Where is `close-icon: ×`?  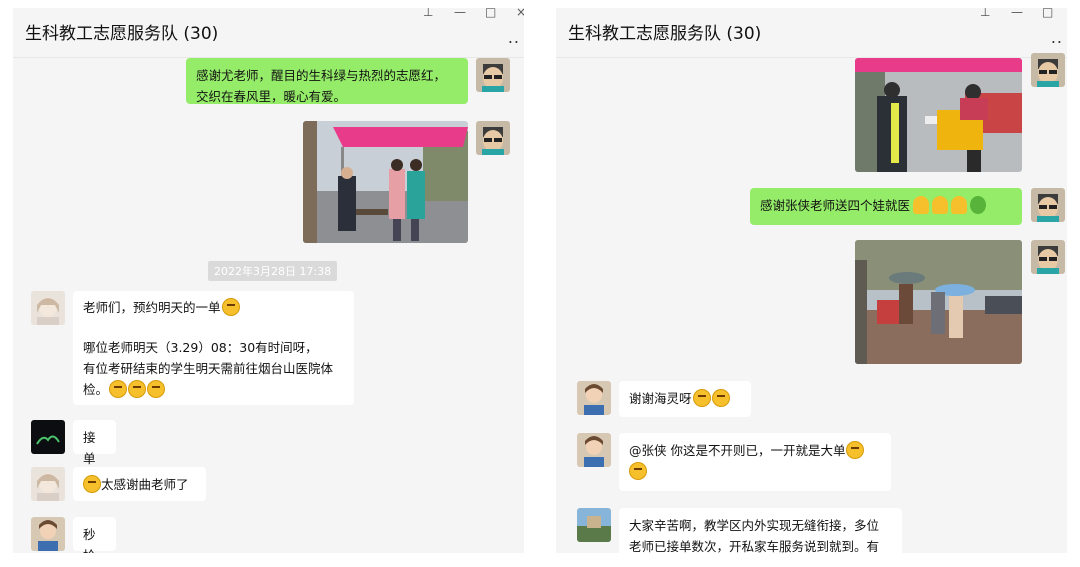 close-icon: × is located at coordinates (520, 13).